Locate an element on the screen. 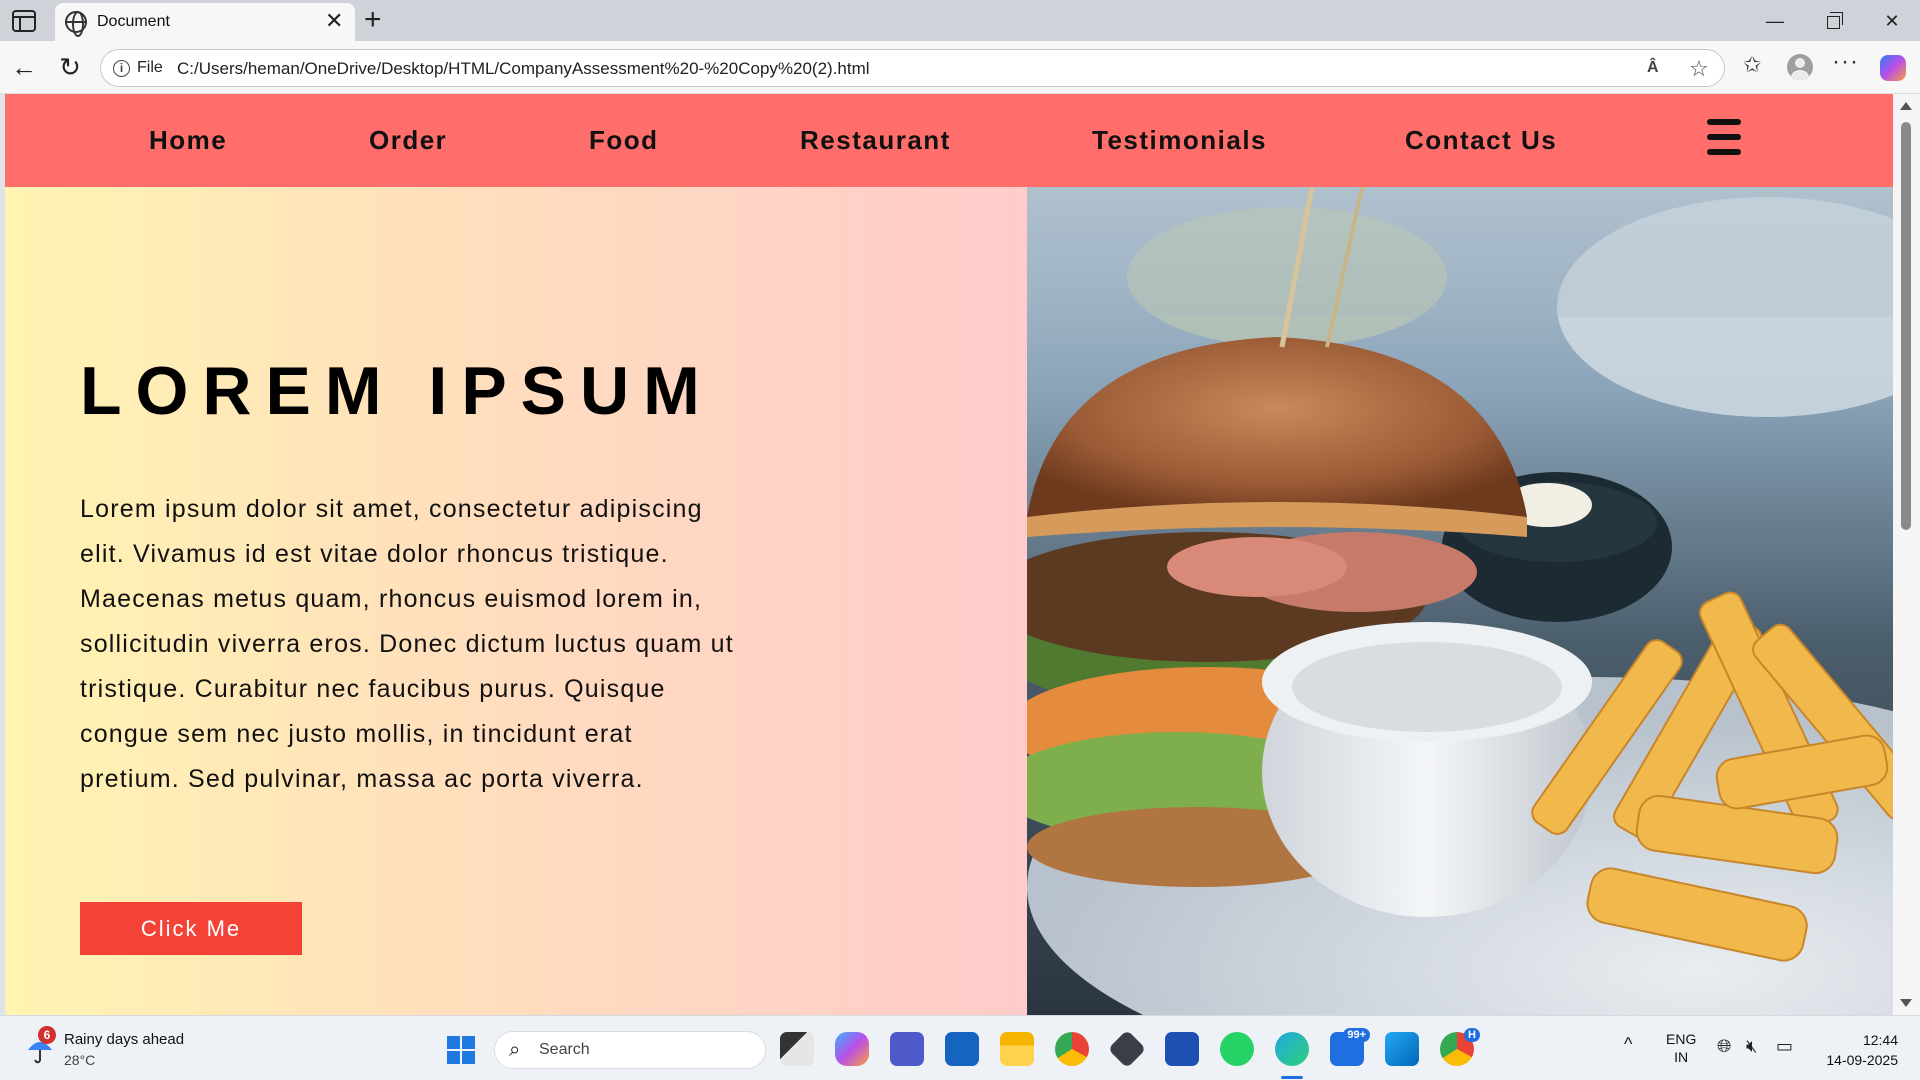 The width and height of the screenshot is (1920, 1080). chrome-icon is located at coordinates (1072, 1049).